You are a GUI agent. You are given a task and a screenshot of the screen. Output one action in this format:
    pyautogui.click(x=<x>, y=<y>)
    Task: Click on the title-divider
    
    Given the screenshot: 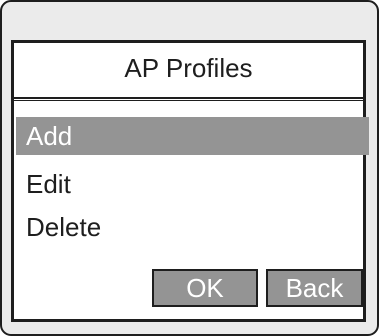 What is the action you would take?
    pyautogui.click(x=188, y=99)
    